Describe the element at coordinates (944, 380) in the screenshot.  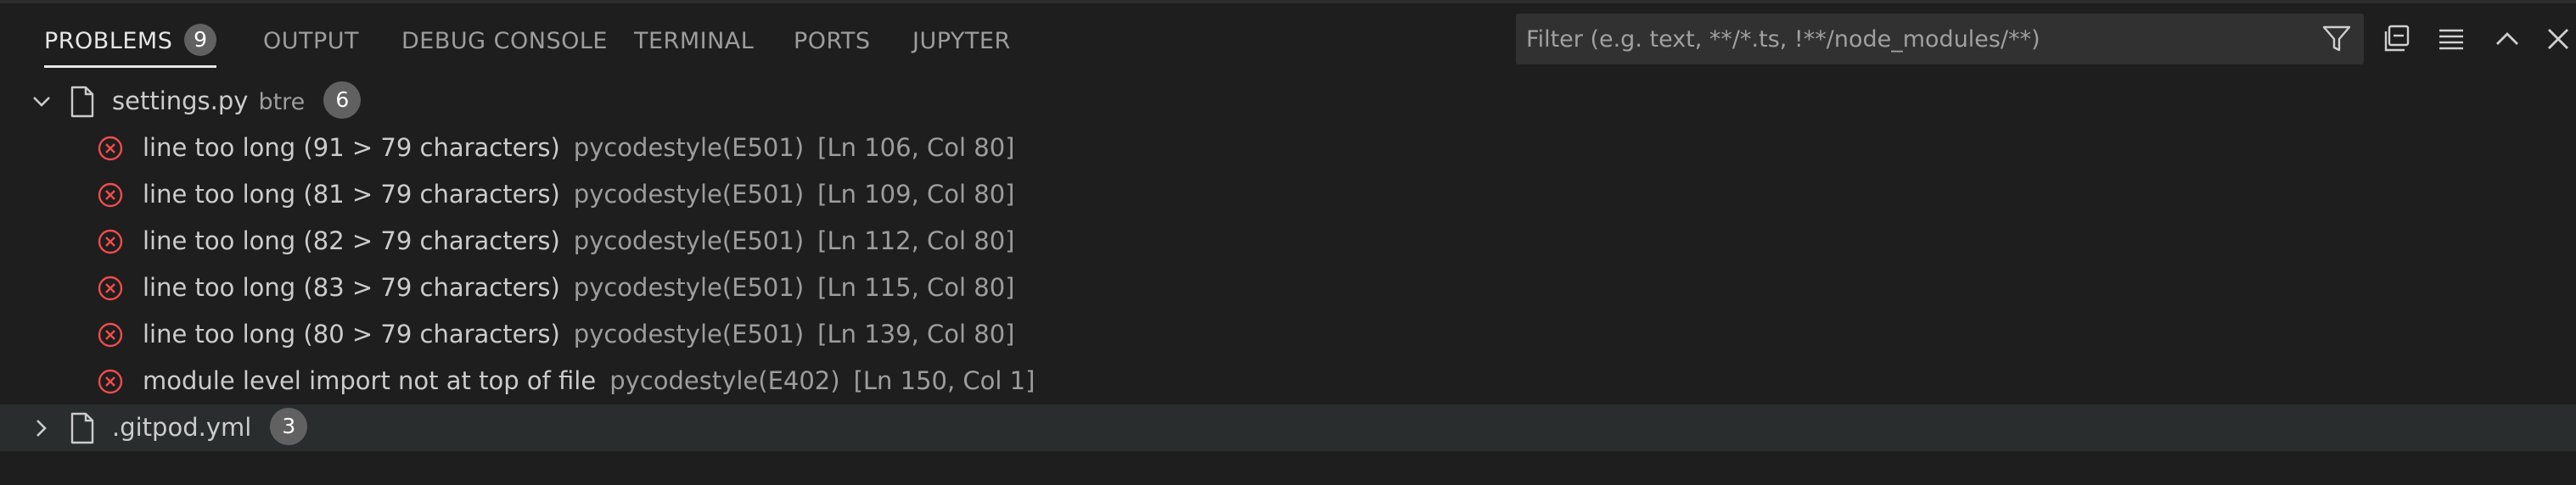
I see `problem-position: [Ln 150, Col 1]` at that location.